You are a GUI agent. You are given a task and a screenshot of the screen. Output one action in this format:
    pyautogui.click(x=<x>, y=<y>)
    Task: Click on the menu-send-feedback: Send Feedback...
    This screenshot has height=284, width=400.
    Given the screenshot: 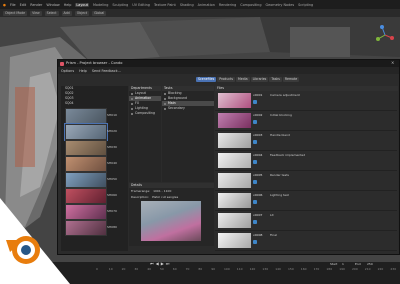 What is the action you would take?
    pyautogui.click(x=106, y=71)
    